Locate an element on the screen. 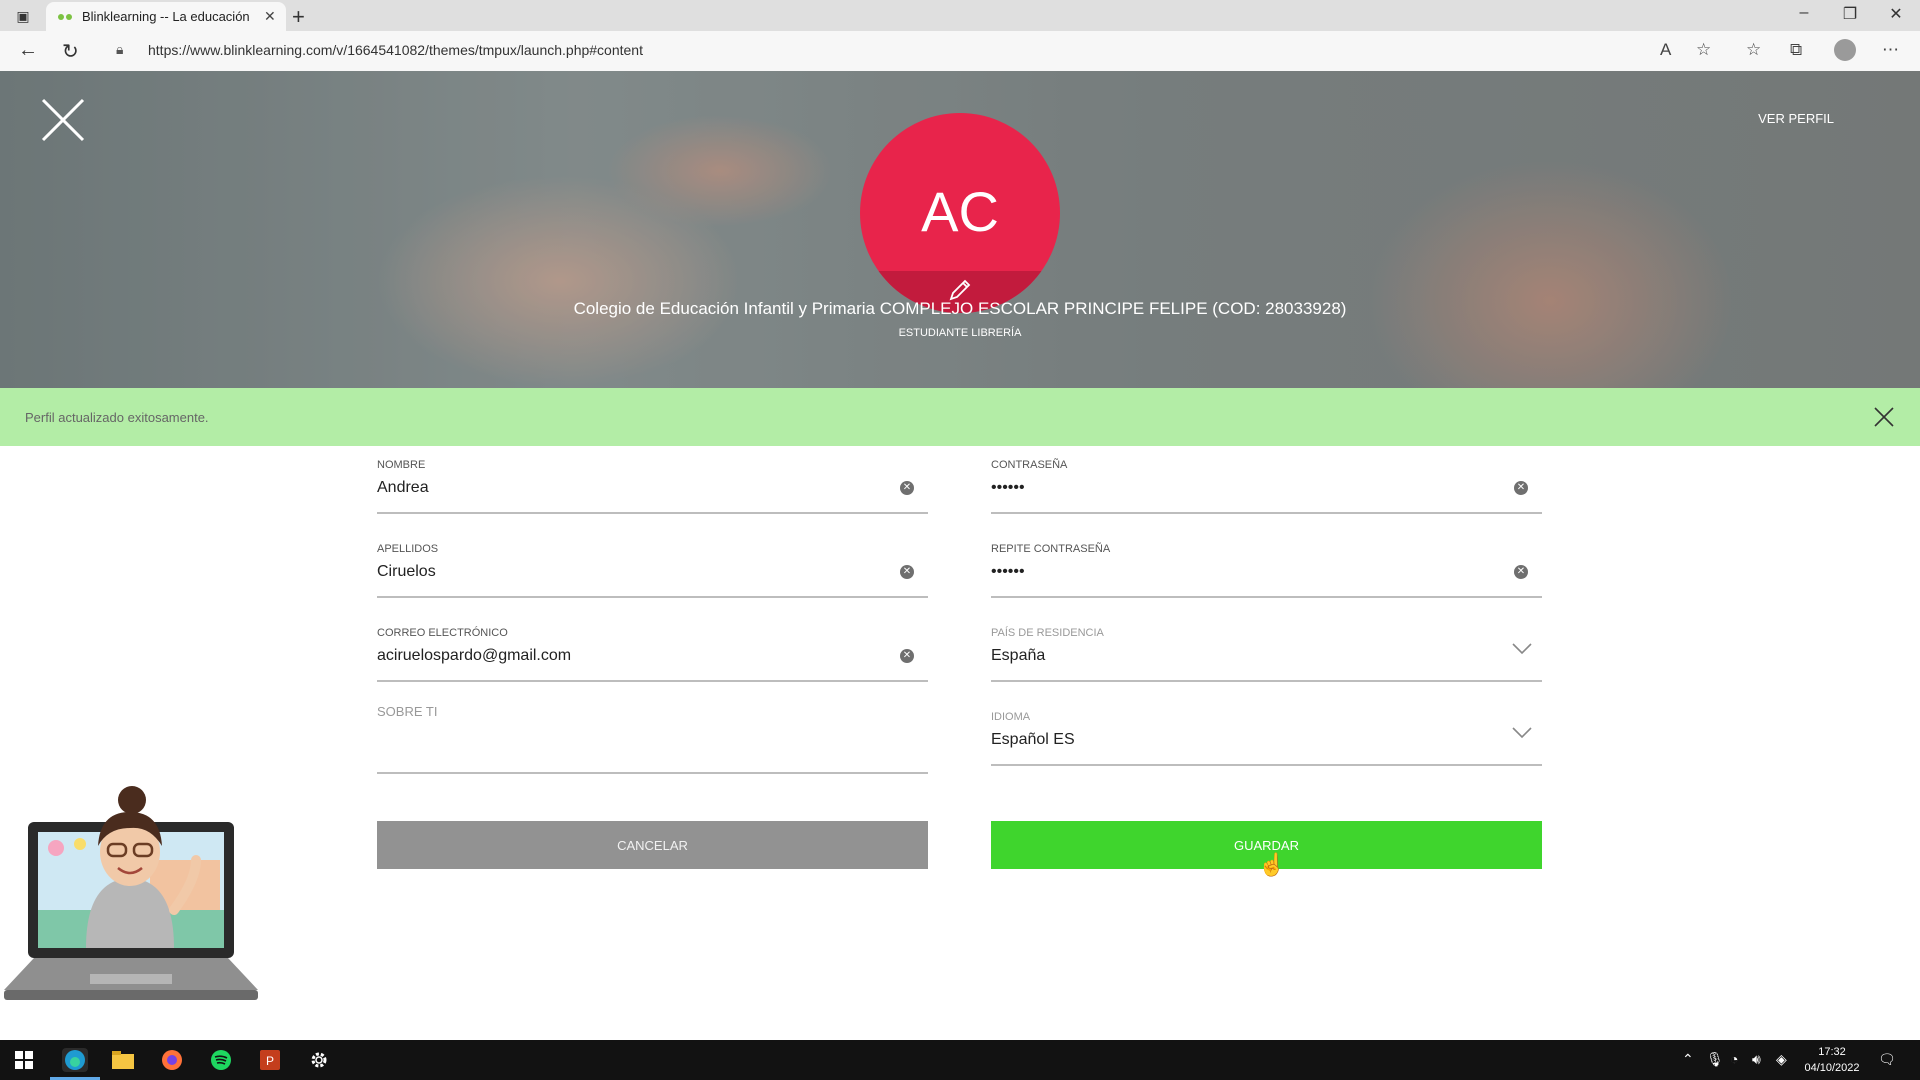 The height and width of the screenshot is (1080, 1920). back-icon: ← is located at coordinates (28, 50).